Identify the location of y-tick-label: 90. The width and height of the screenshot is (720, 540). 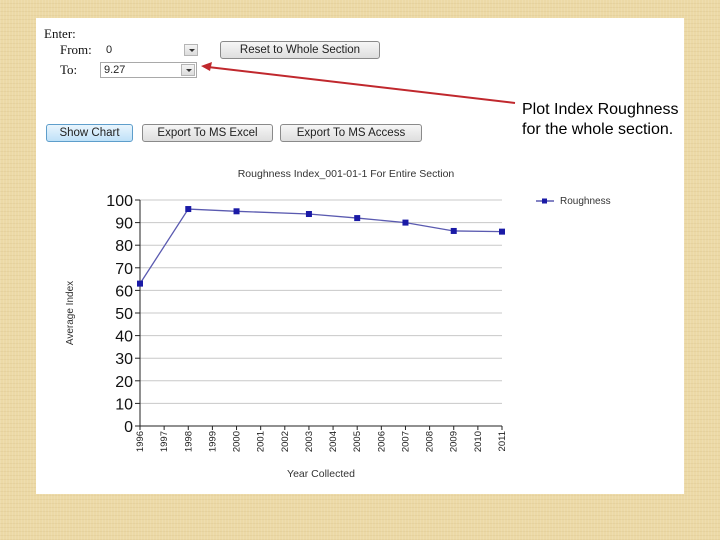
(124, 224).